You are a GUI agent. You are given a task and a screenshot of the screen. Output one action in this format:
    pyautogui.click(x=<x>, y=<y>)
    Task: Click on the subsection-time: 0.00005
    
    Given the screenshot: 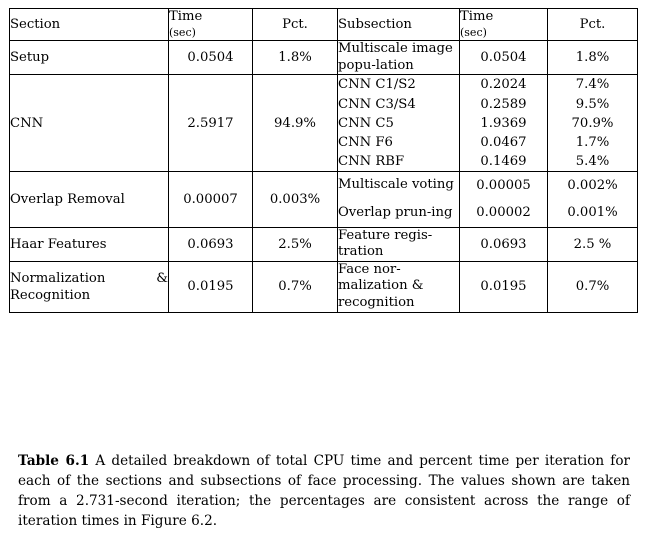 What is the action you would take?
    pyautogui.click(x=503, y=185)
    